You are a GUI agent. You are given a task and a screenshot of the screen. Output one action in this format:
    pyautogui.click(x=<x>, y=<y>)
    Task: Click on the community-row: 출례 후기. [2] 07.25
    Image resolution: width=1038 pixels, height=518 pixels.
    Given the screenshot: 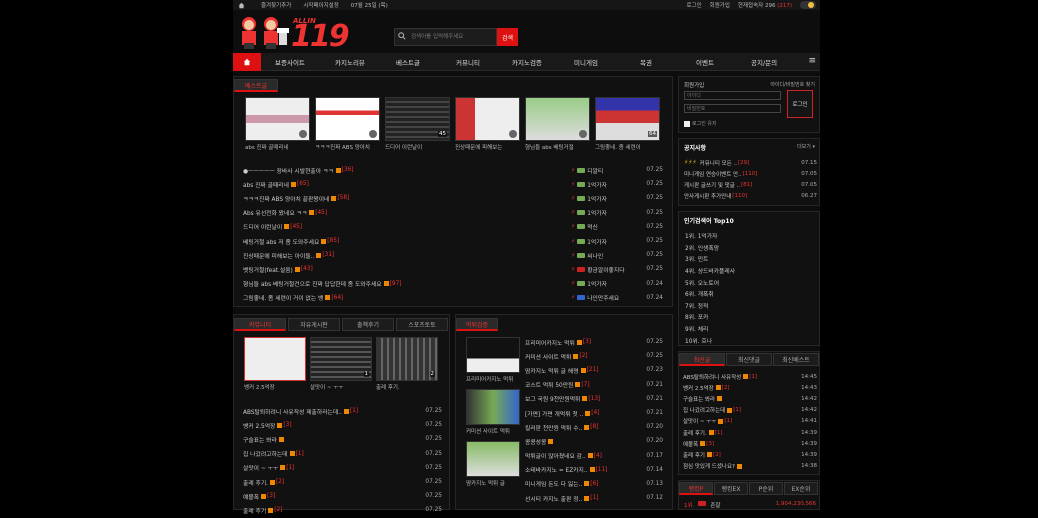 What is the action you would take?
    pyautogui.click(x=342, y=482)
    